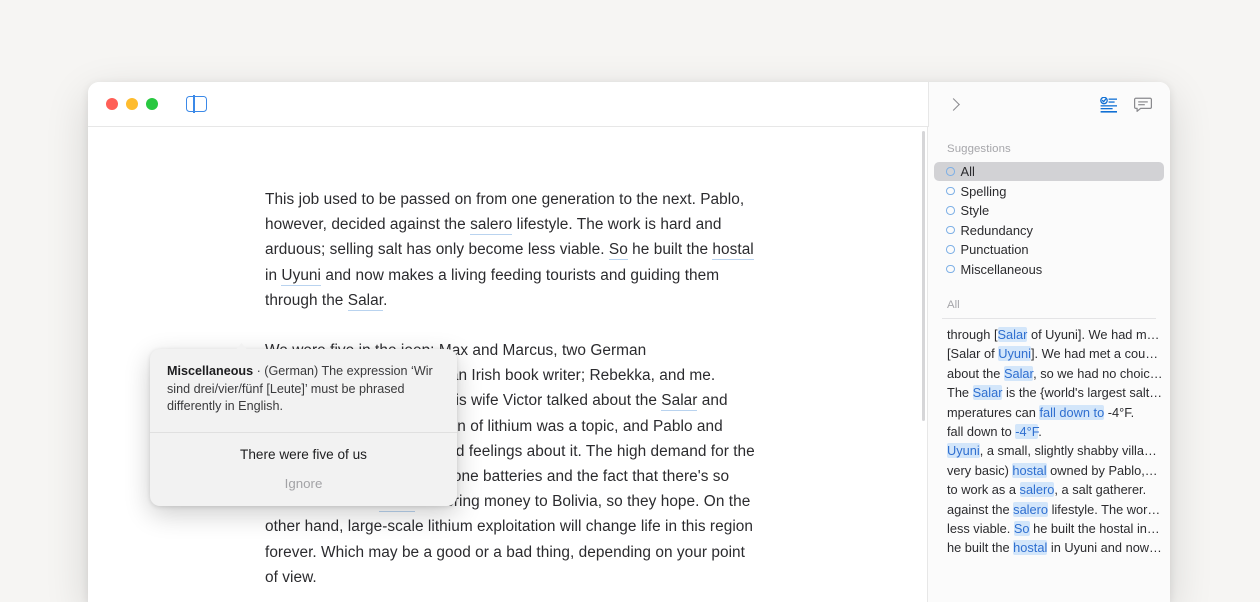  What do you see at coordinates (1100, 490) in the screenshot?
I see `result-text: , a salt gatherer.` at bounding box center [1100, 490].